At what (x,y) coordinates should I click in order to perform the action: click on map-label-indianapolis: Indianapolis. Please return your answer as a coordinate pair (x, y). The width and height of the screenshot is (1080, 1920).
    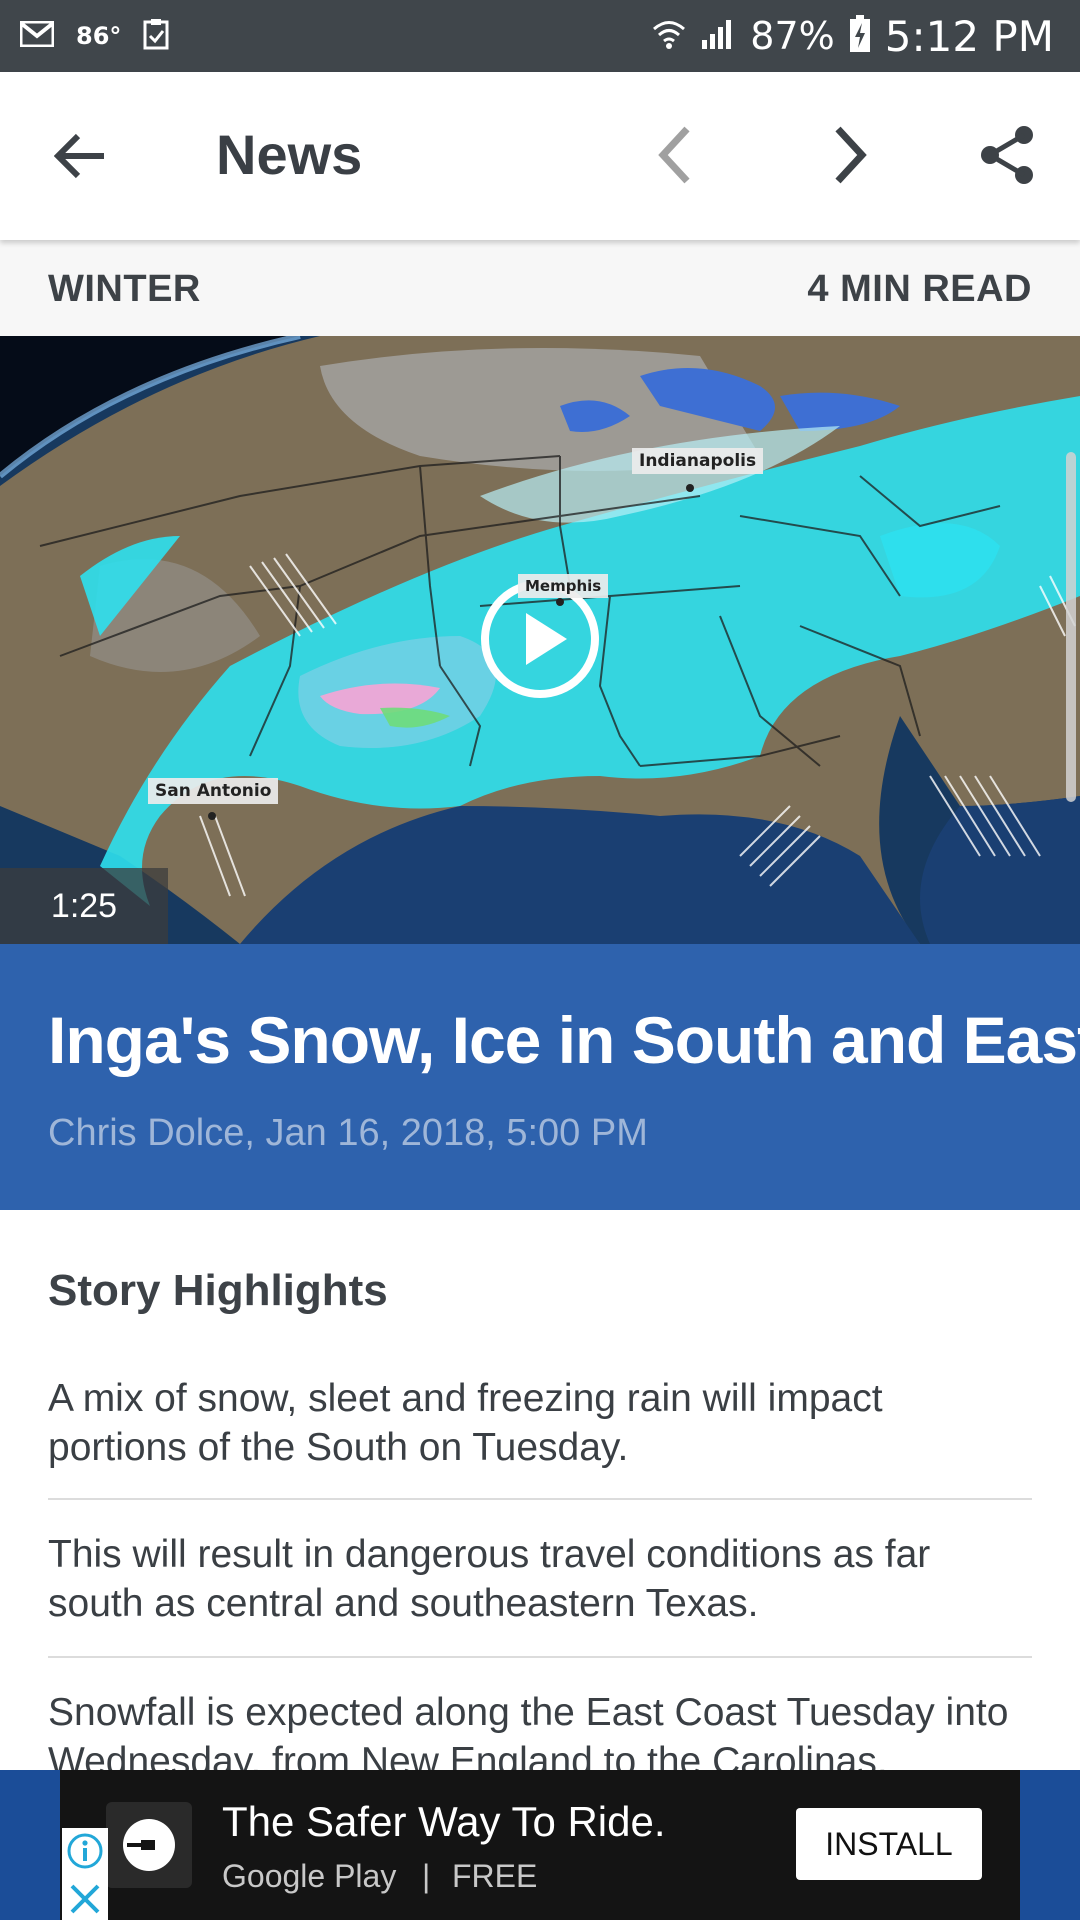
    Looking at the image, I should click on (698, 461).